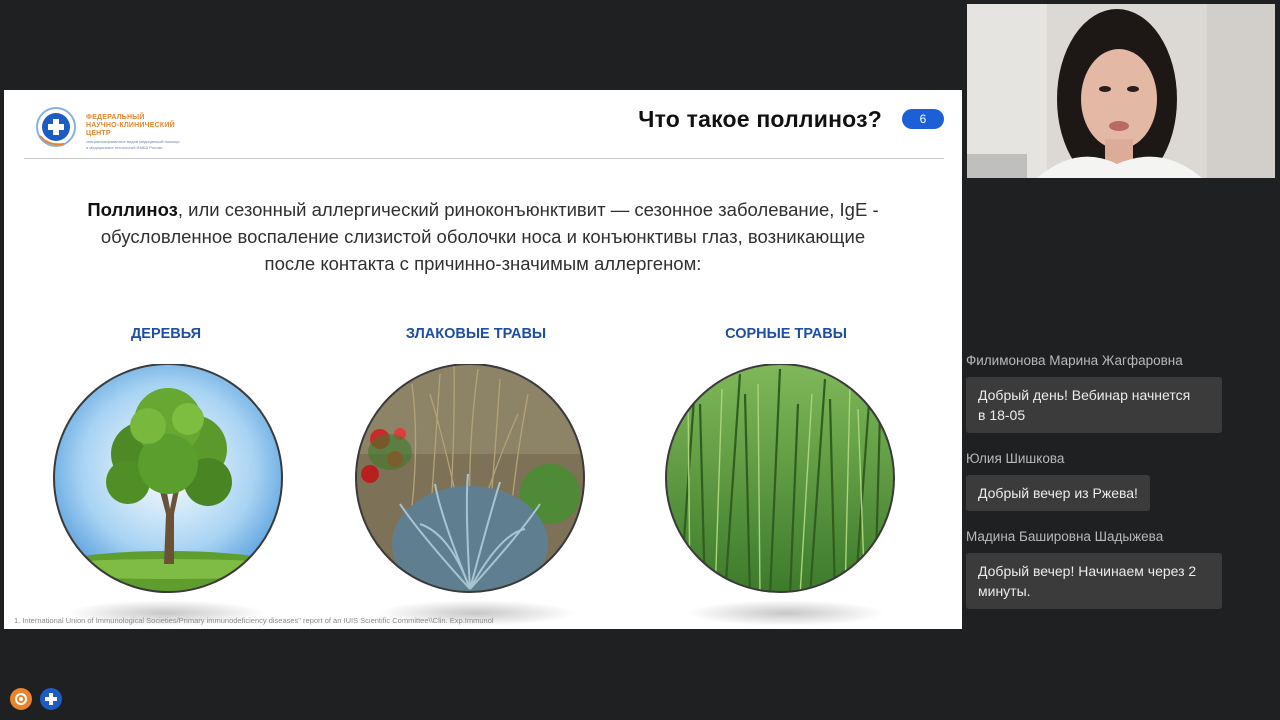 The width and height of the screenshot is (1280, 720). Describe the element at coordinates (786, 334) in the screenshot. I see `category-label-weed-grasses: СОРНЫЕ ТРАВЫ` at that location.